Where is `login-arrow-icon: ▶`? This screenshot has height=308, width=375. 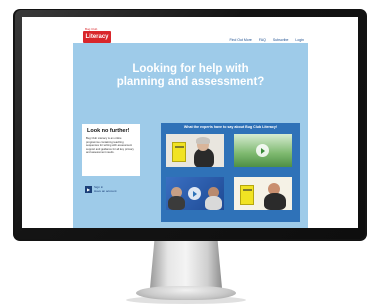 login-arrow-icon: ▶ is located at coordinates (88, 189).